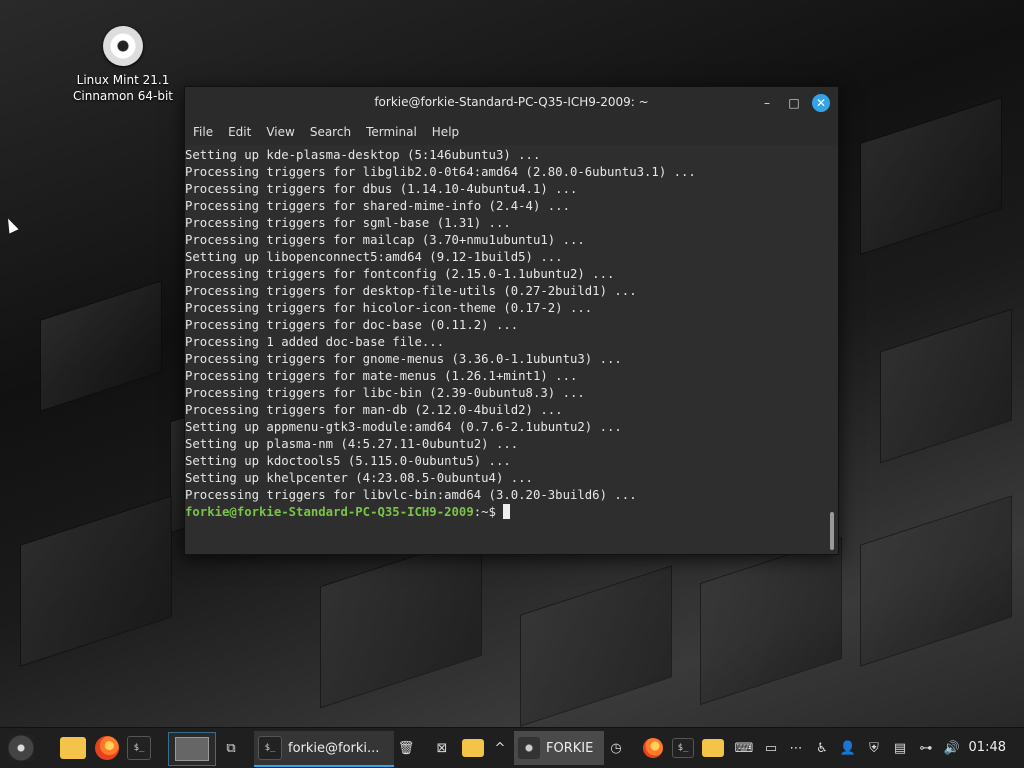 This screenshot has height=768, width=1024. I want to click on desktop-icon-label-line1: Linux Mint 21.1, so click(123, 80).